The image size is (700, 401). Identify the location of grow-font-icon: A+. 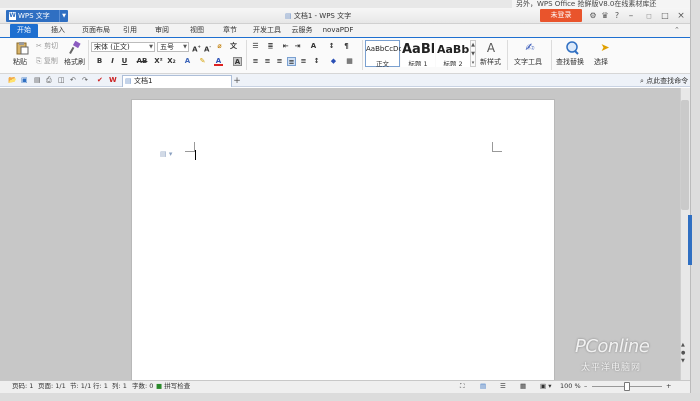
(196, 47).